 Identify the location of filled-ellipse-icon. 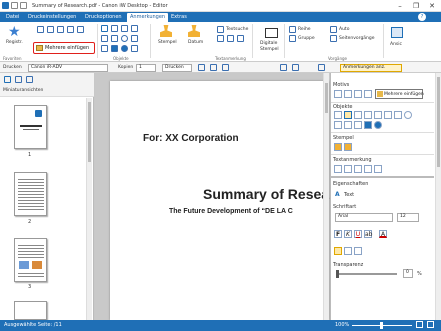
(124, 48).